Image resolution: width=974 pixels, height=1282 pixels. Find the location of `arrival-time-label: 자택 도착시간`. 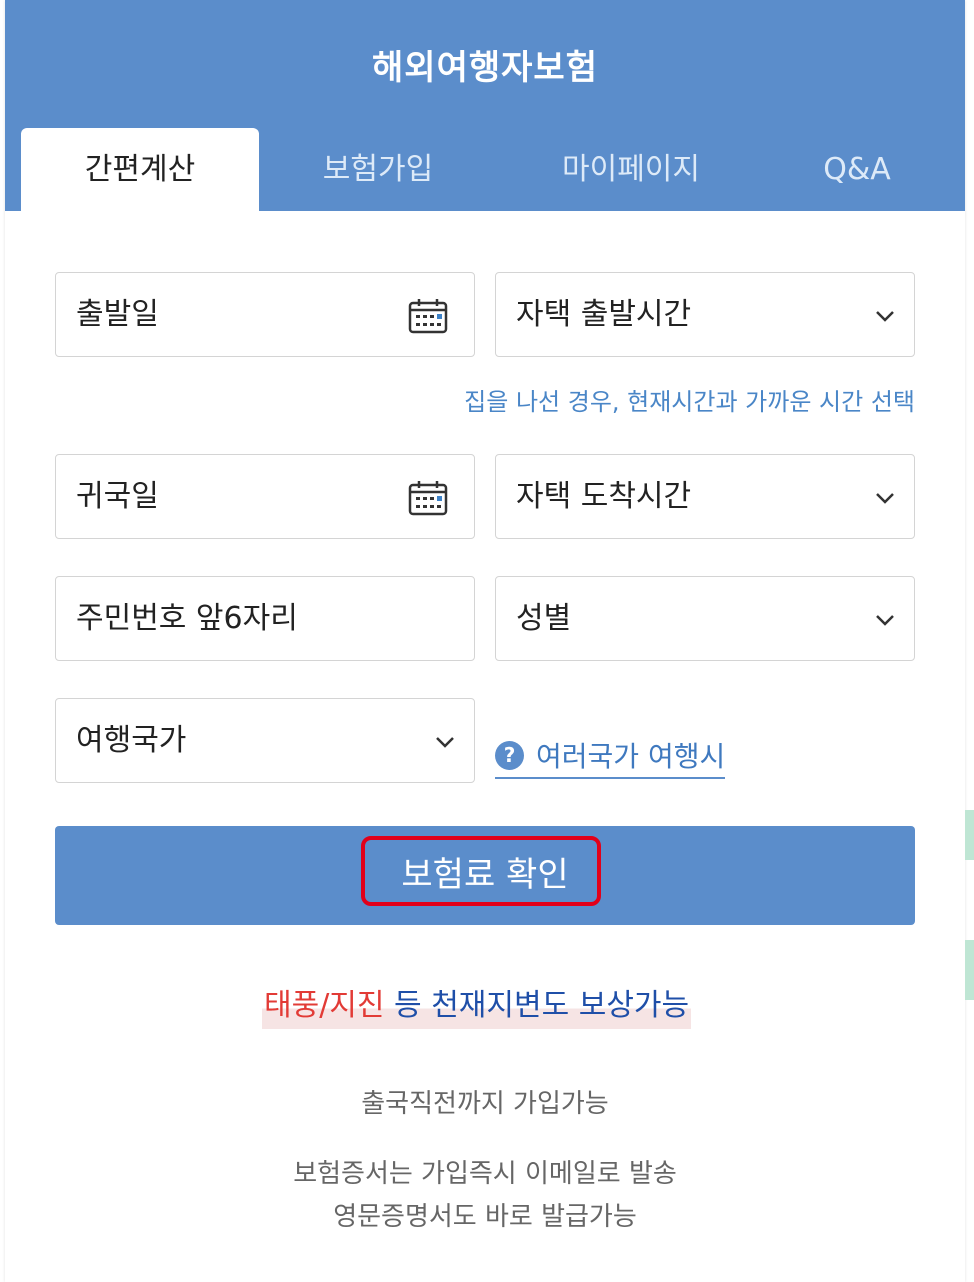

arrival-time-label: 자택 도착시간 is located at coordinates (604, 496).